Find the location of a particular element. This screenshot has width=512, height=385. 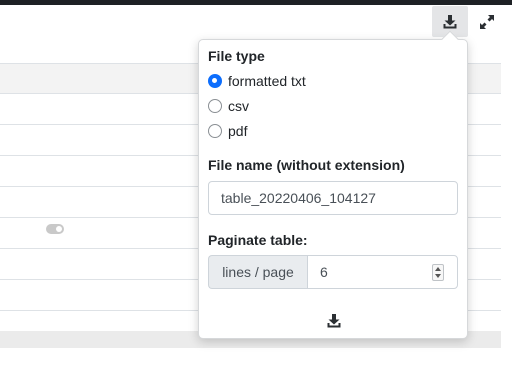

top-bar is located at coordinates (256, 2).